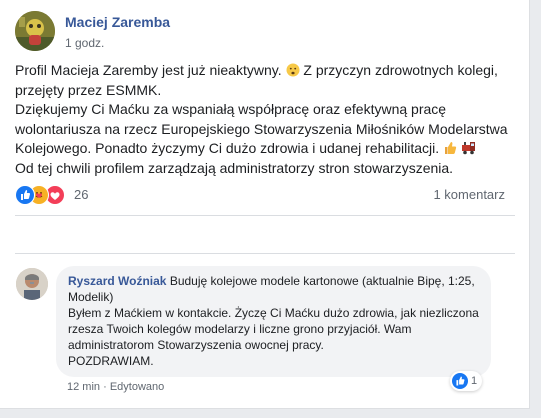  Describe the element at coordinates (111, 361) in the screenshot. I see `comment-closing: POZDRAWIAM.` at that location.